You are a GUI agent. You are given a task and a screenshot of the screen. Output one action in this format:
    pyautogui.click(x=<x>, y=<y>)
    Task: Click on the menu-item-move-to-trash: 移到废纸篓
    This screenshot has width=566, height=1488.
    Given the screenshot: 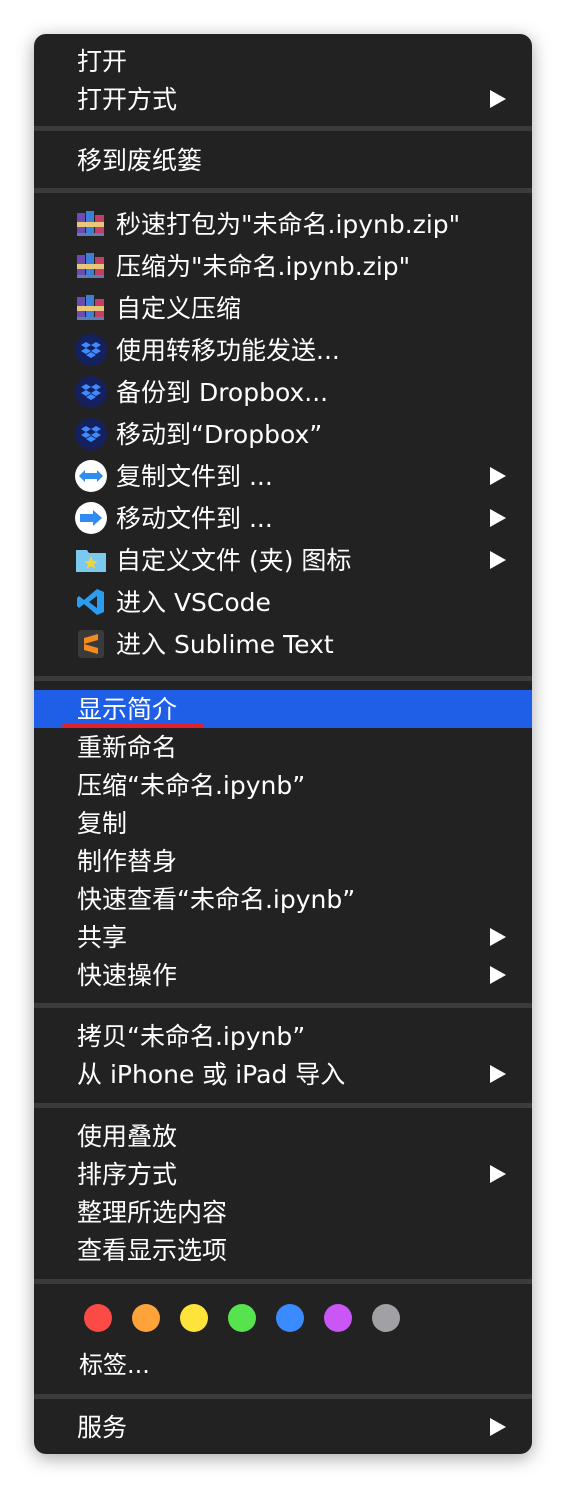 What is the action you would take?
    pyautogui.click(x=283, y=160)
    